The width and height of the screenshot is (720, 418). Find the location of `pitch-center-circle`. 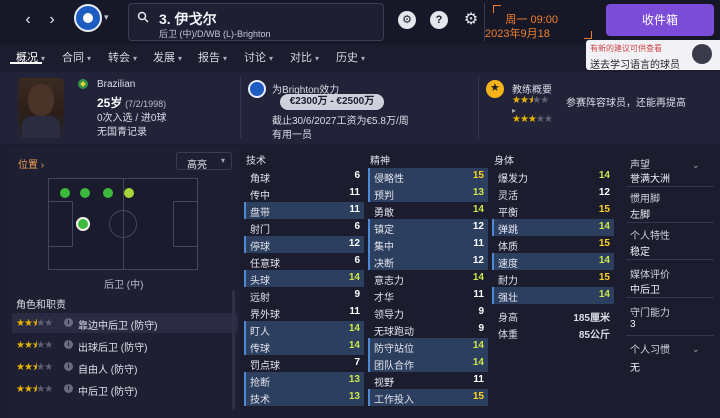

pitch-center-circle is located at coordinates (123, 224).